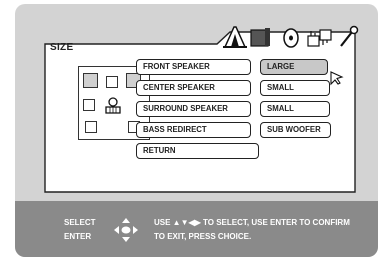  What do you see at coordinates (80, 222) in the screenshot?
I see `select-hint-label: SELECT` at bounding box center [80, 222].